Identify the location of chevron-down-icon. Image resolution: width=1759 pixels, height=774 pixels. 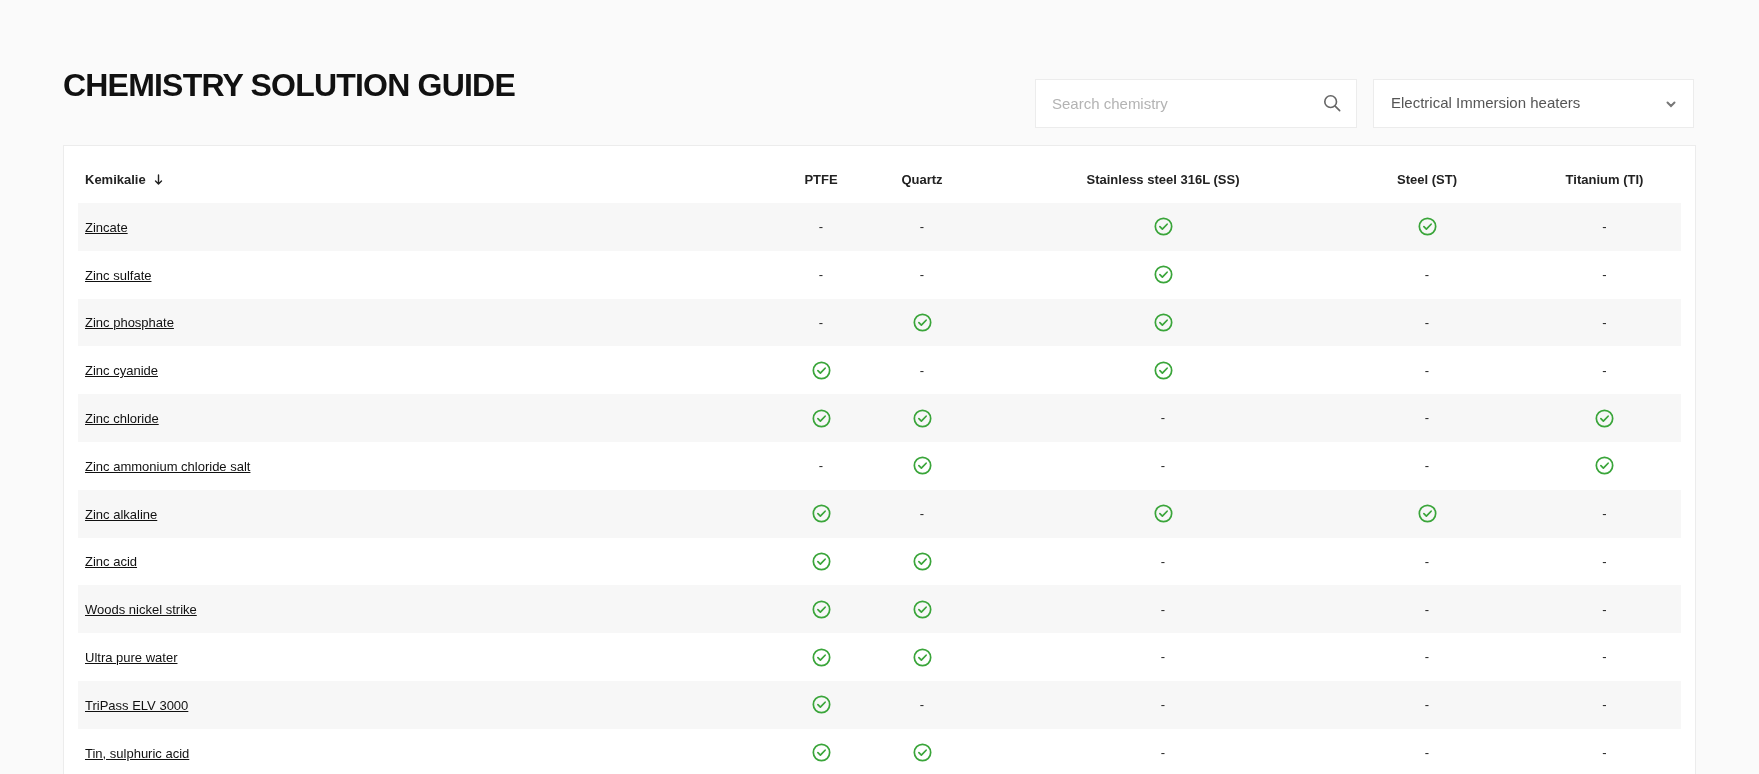
(1671, 103).